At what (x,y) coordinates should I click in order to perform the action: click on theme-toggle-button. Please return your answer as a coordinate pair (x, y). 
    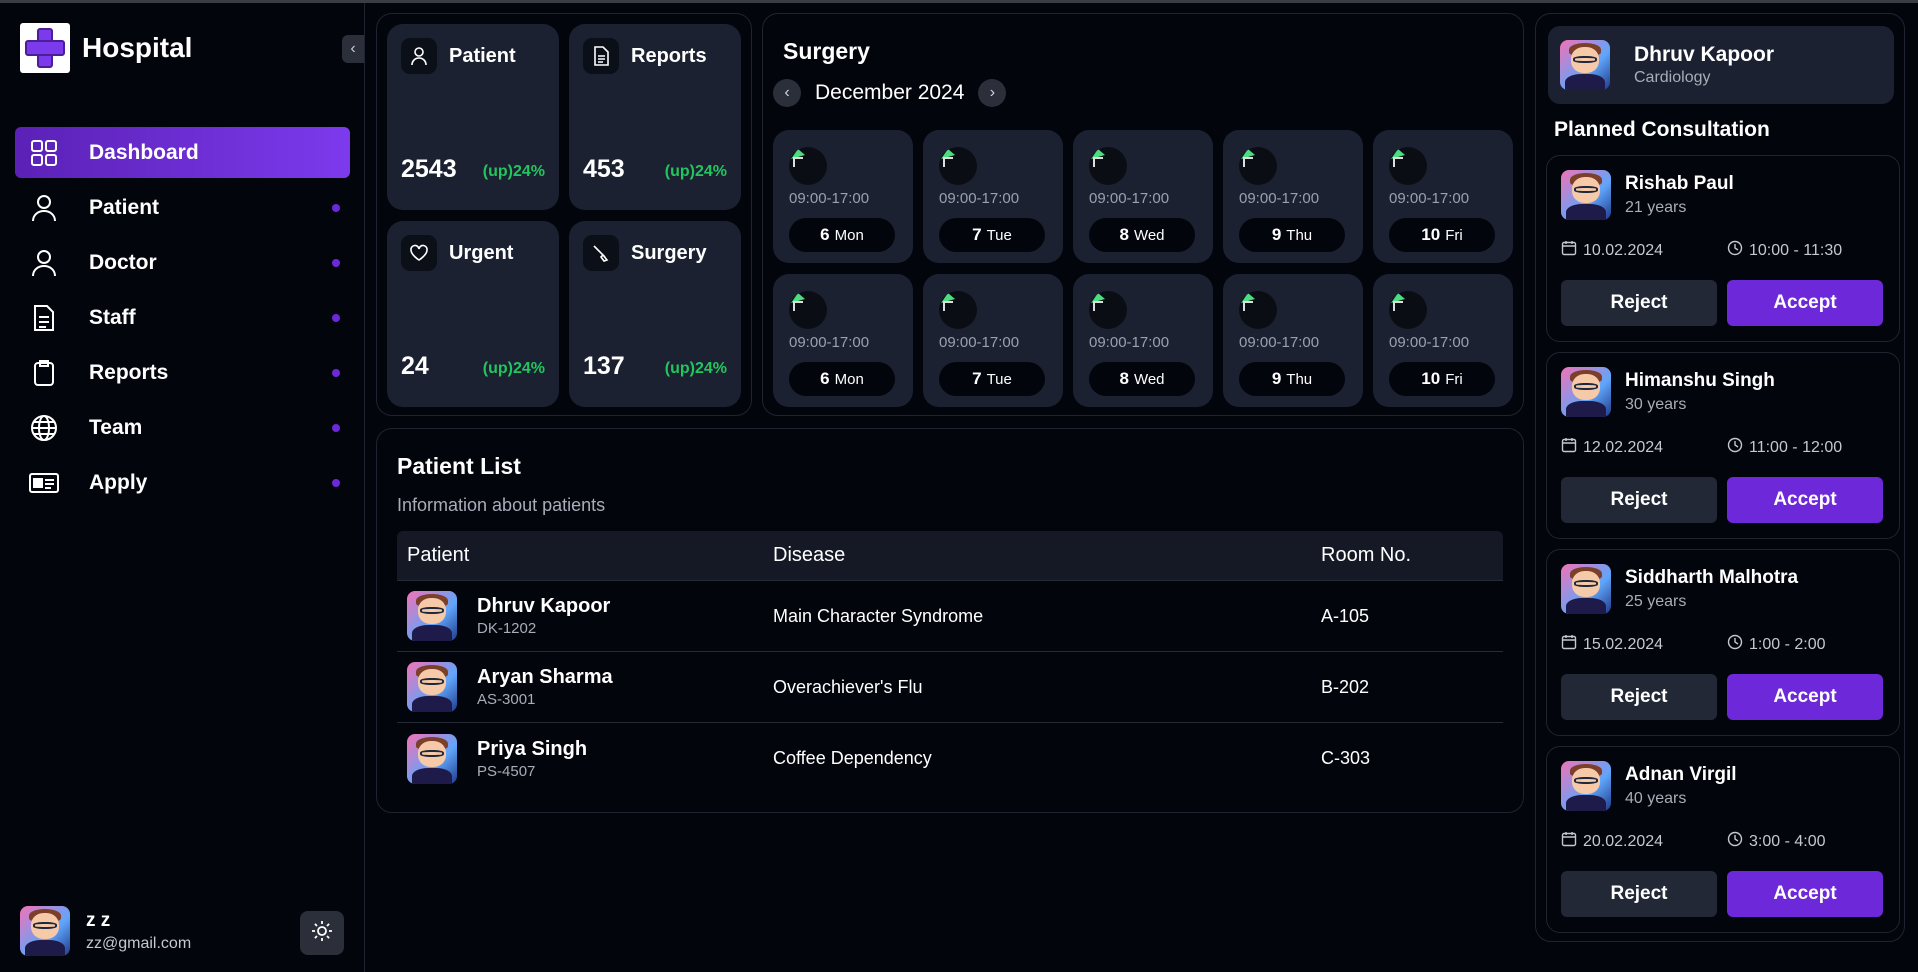
    Looking at the image, I should click on (322, 933).